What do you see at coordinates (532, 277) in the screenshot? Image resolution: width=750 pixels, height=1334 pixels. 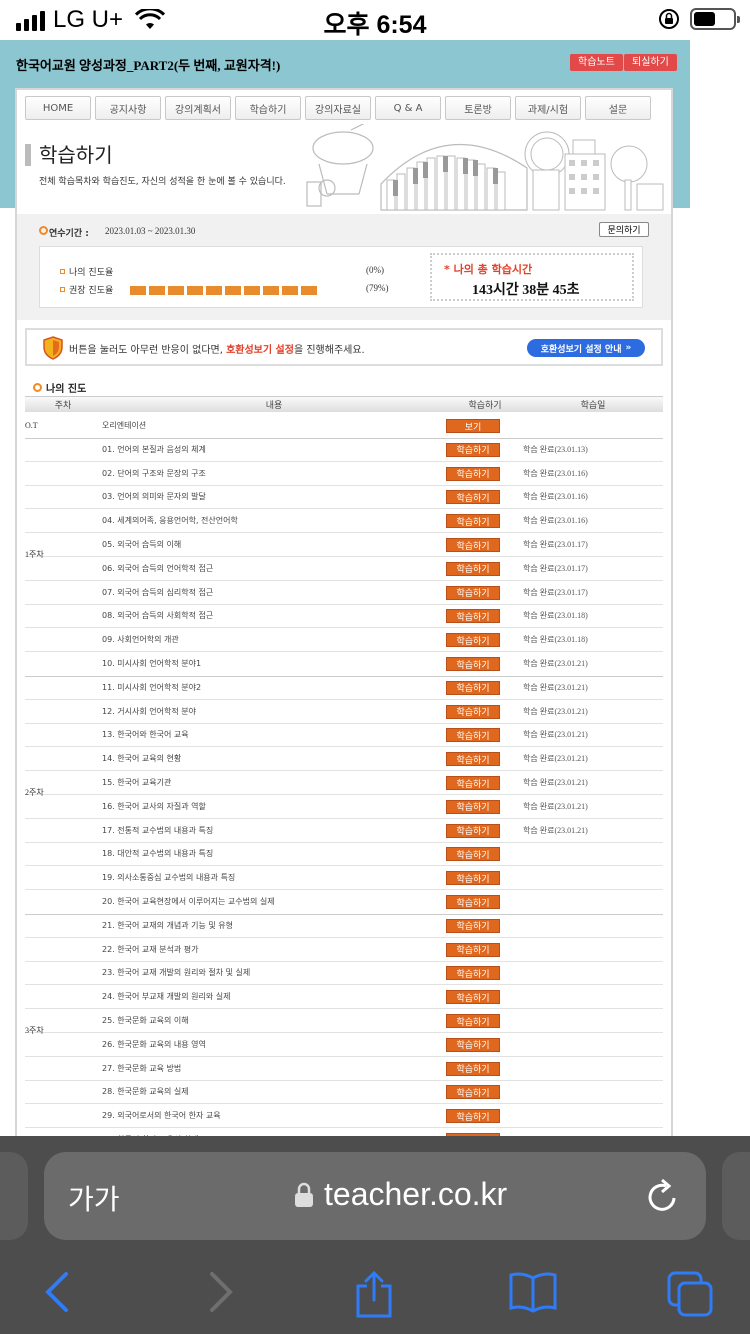 I see `total-study-time-box: * 나의 총 학습시간 143시간 38분 45초` at bounding box center [532, 277].